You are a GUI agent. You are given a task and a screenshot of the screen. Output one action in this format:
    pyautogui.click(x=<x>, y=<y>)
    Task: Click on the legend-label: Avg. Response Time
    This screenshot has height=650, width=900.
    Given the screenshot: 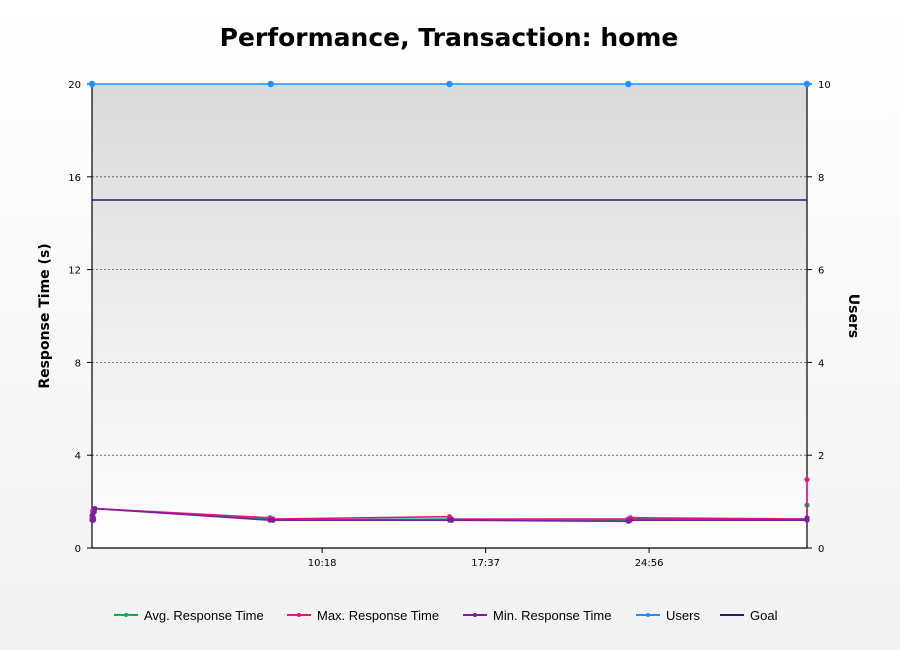 What is the action you would take?
    pyautogui.click(x=204, y=615)
    